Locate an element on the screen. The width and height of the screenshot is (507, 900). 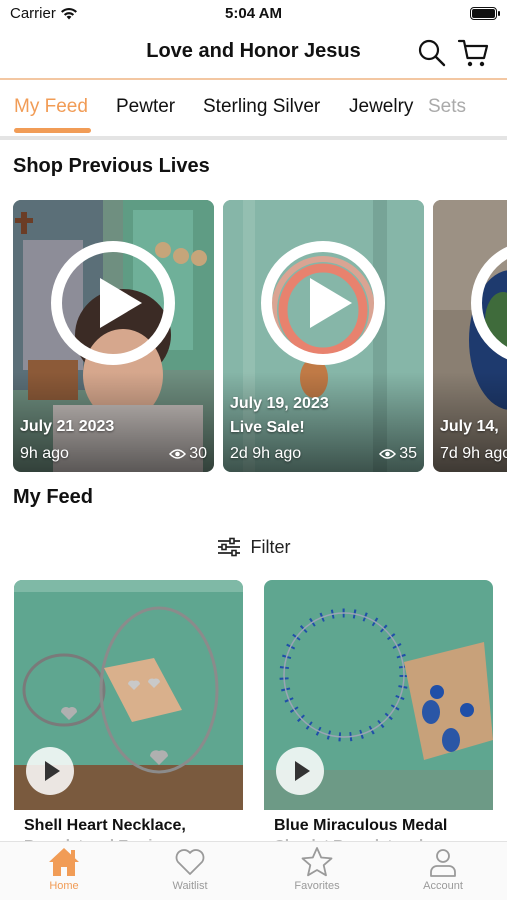
heart-icon is located at coordinates (190, 862).